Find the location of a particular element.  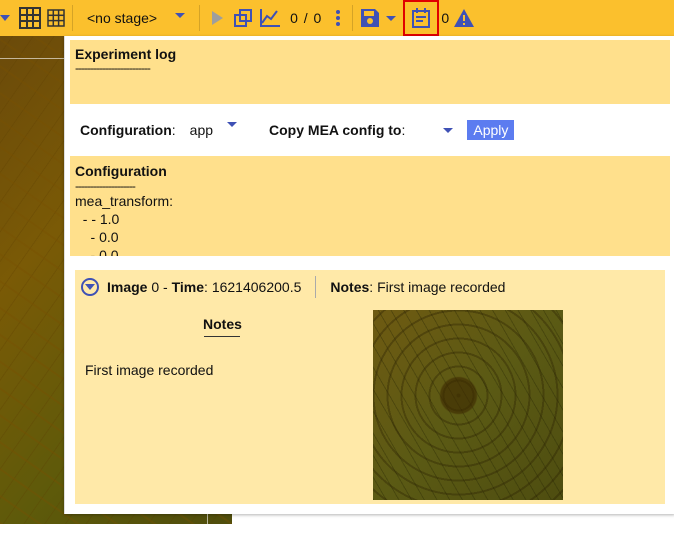

calendar-log-button is located at coordinates (421, 18).